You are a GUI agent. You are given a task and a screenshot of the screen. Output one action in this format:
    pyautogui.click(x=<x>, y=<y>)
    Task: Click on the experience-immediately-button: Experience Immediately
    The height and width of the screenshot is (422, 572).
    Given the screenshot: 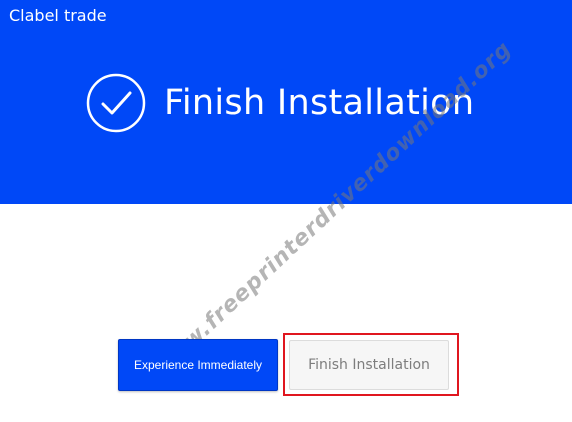 What is the action you would take?
    pyautogui.click(x=198, y=365)
    